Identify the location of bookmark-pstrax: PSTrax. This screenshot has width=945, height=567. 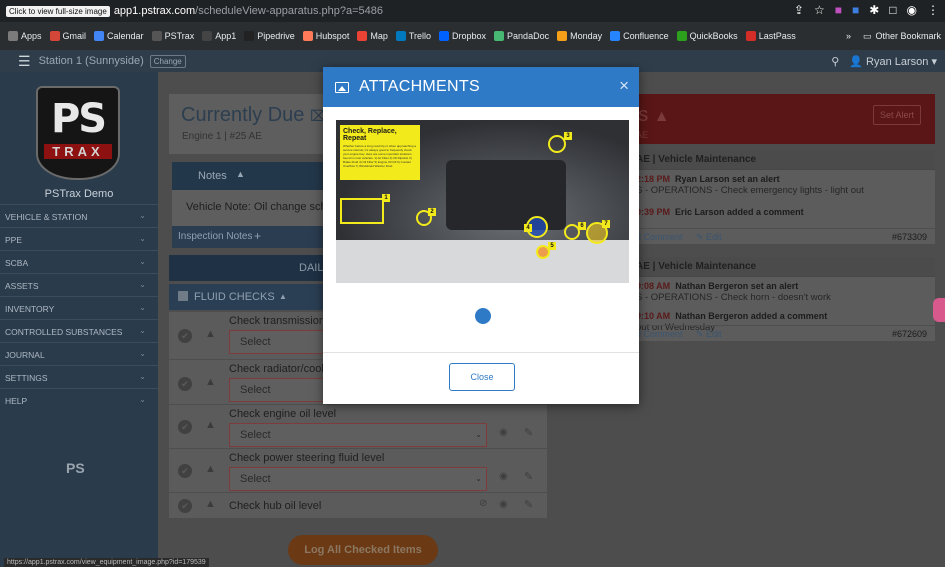
(172, 36).